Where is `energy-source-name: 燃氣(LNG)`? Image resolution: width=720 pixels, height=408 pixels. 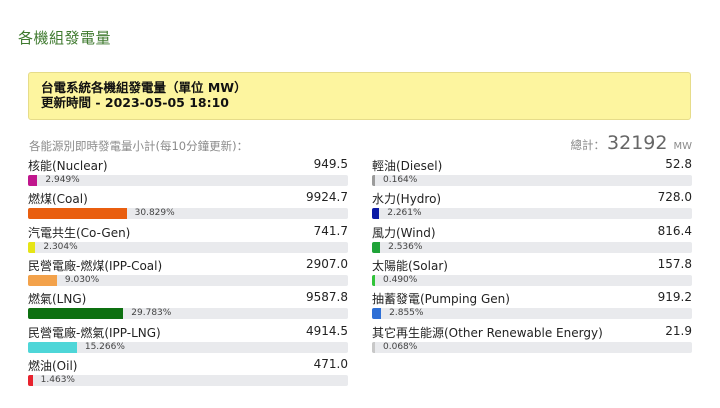
energy-source-name: 燃氣(LNG) is located at coordinates (57, 299).